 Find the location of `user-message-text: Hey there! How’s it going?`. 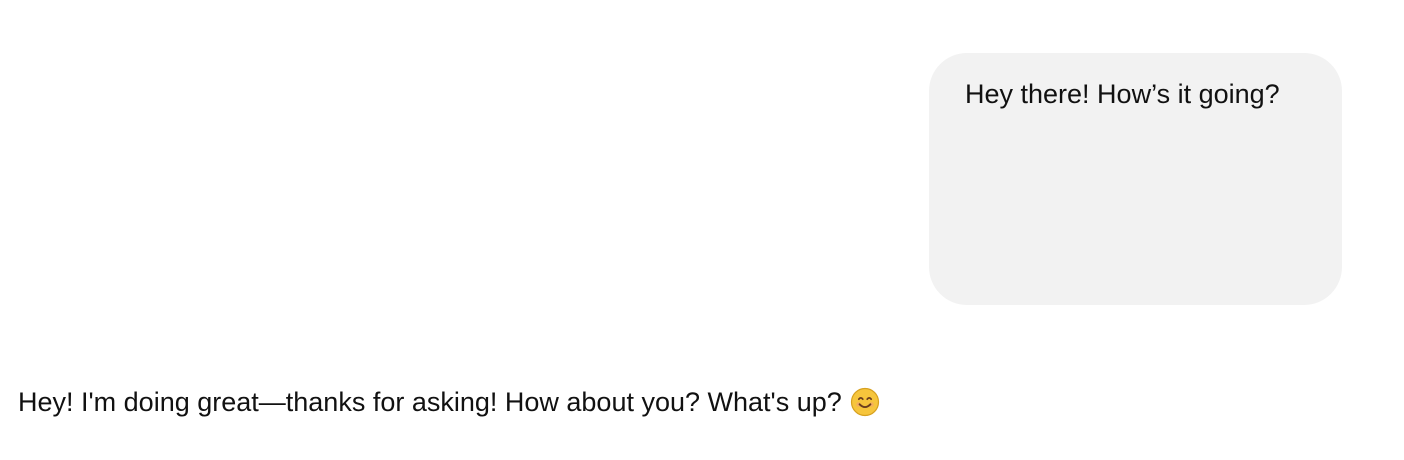

user-message-text: Hey there! How’s it going? is located at coordinates (1122, 94).